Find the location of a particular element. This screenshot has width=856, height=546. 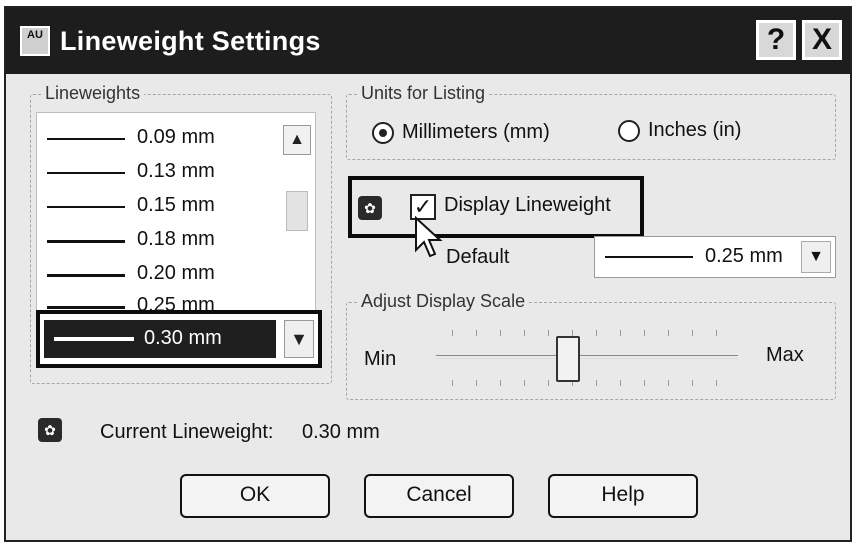

default-lineweight-dropdown: 0.25 mm ▼ is located at coordinates (715, 257).